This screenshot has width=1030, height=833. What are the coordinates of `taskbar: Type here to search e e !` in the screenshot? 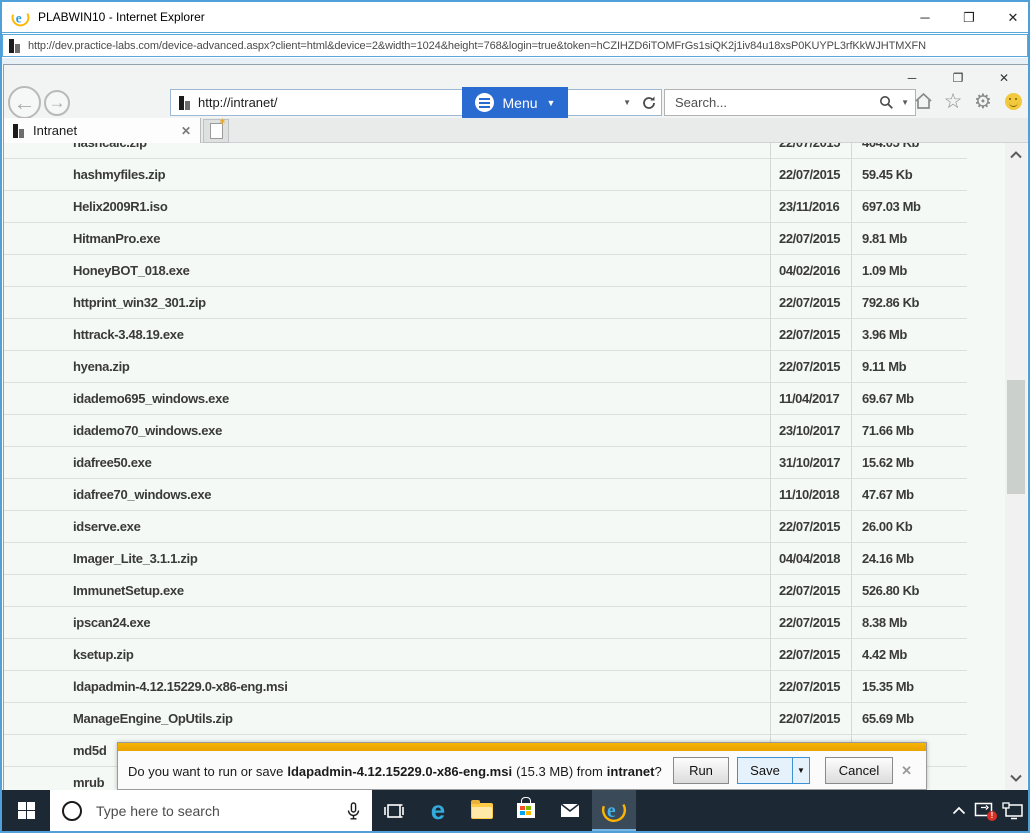 It's located at (515, 810).